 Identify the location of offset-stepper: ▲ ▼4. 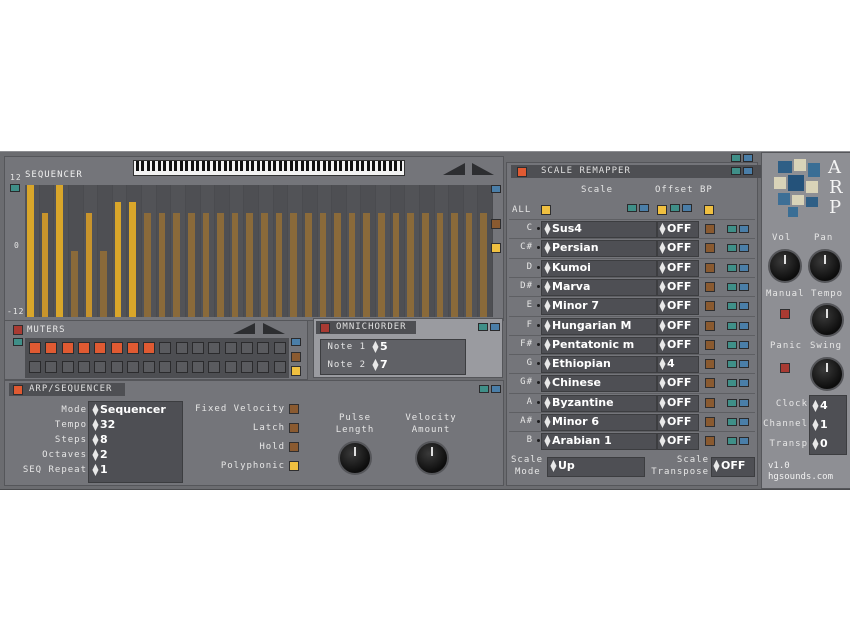
(666, 364).